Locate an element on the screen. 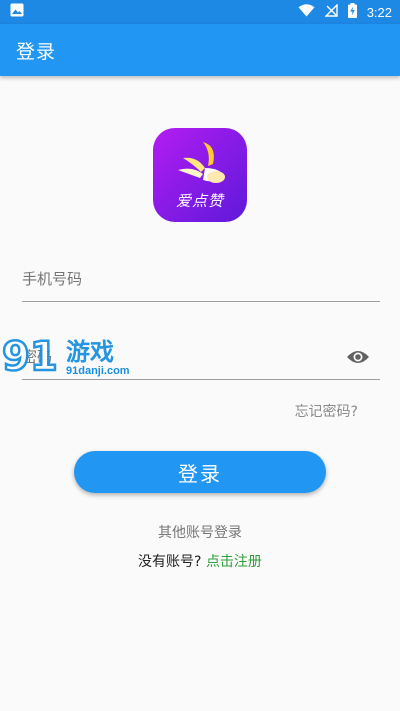  status-time: 3:22 is located at coordinates (379, 12).